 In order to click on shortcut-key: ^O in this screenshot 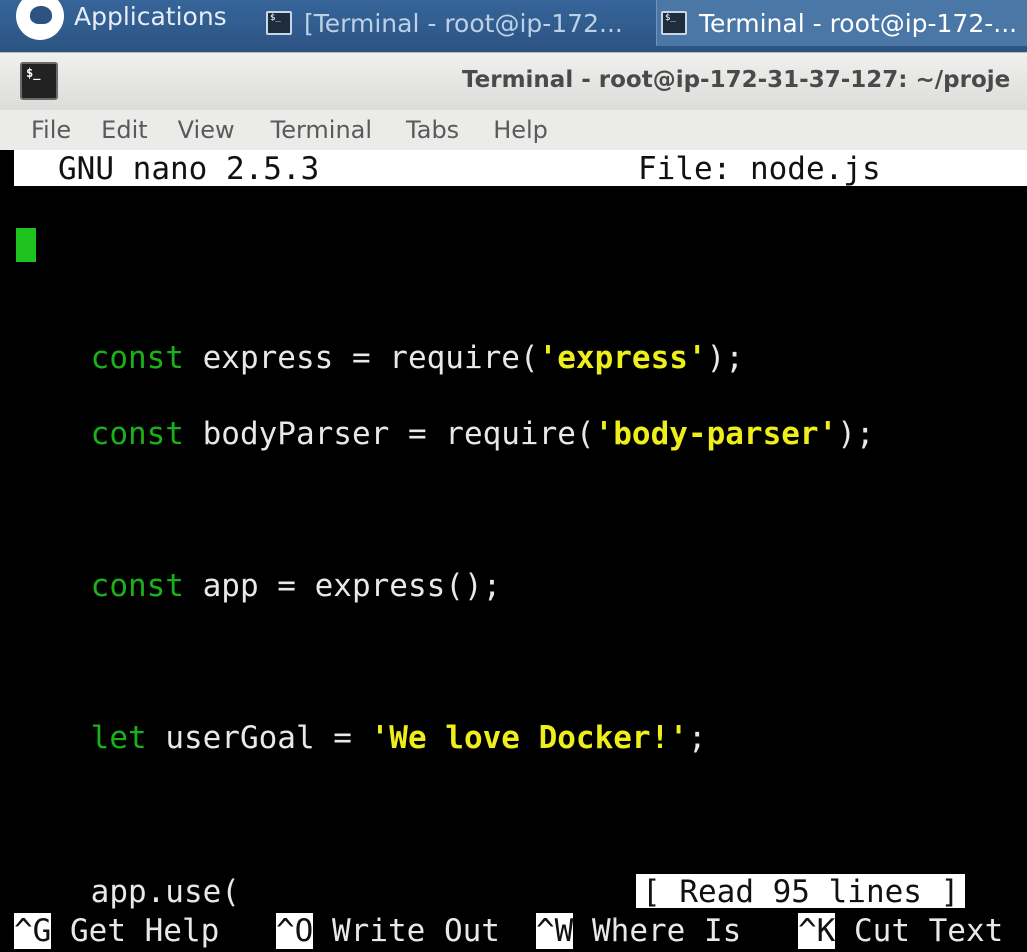, I will do `click(295, 931)`.